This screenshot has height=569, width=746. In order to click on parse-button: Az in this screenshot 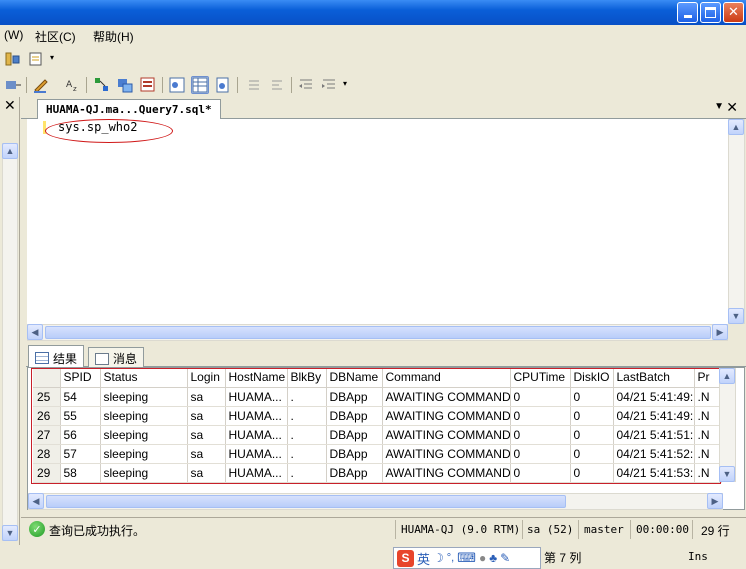, I will do `click(73, 85)`.